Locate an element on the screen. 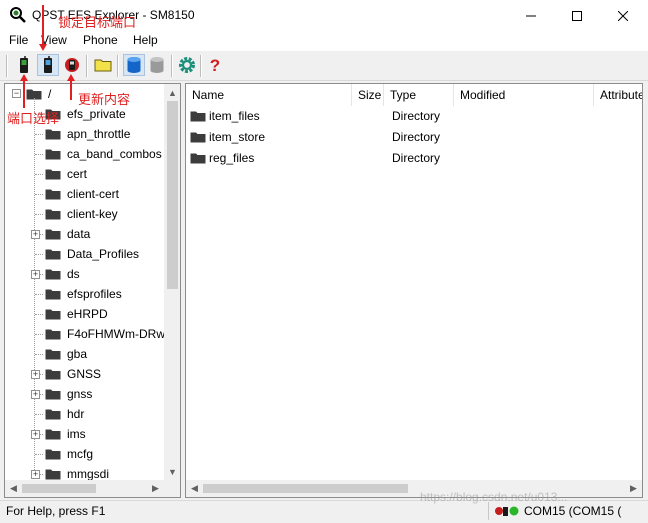 The image size is (648, 523). tree-item: + data is located at coordinates (84, 234).